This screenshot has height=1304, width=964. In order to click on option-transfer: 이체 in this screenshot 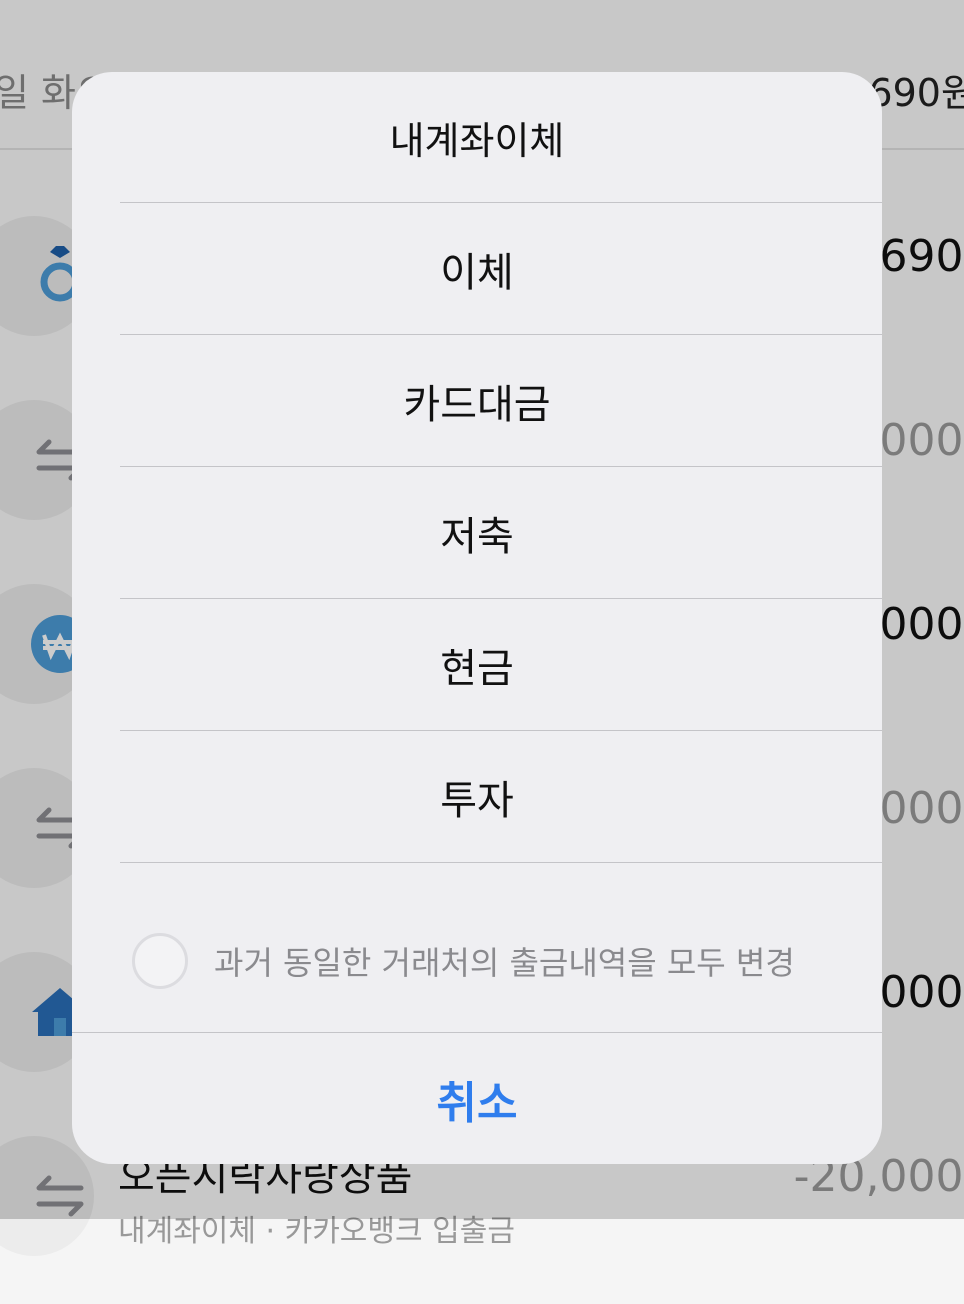, I will do `click(501, 268)`.